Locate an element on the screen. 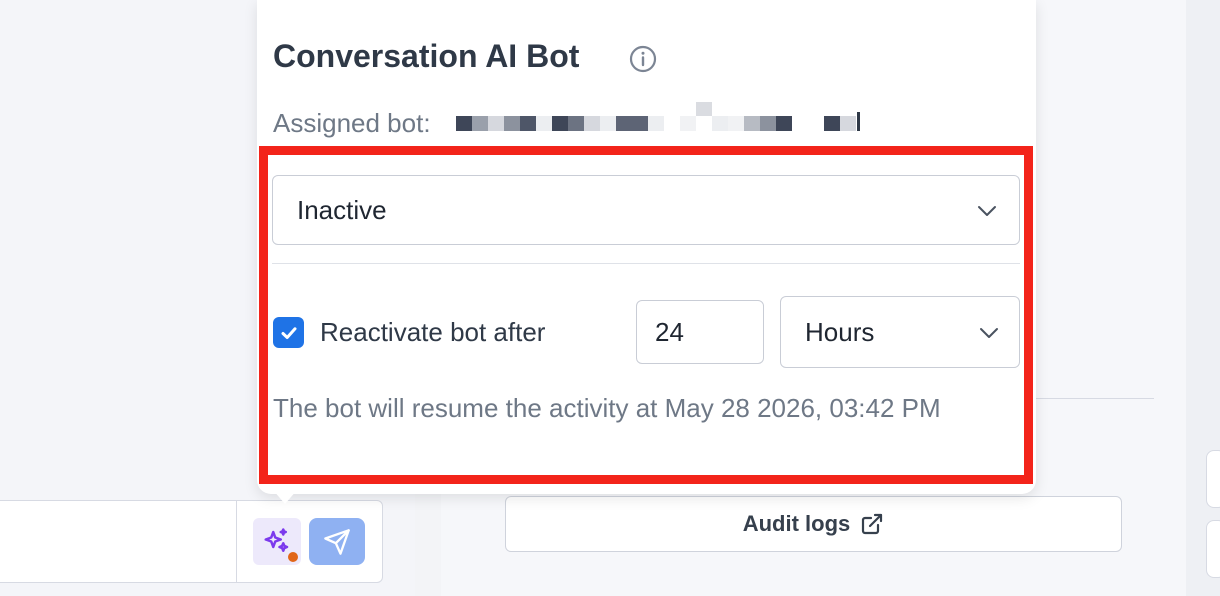 The height and width of the screenshot is (596, 1220). check-icon is located at coordinates (288, 332).